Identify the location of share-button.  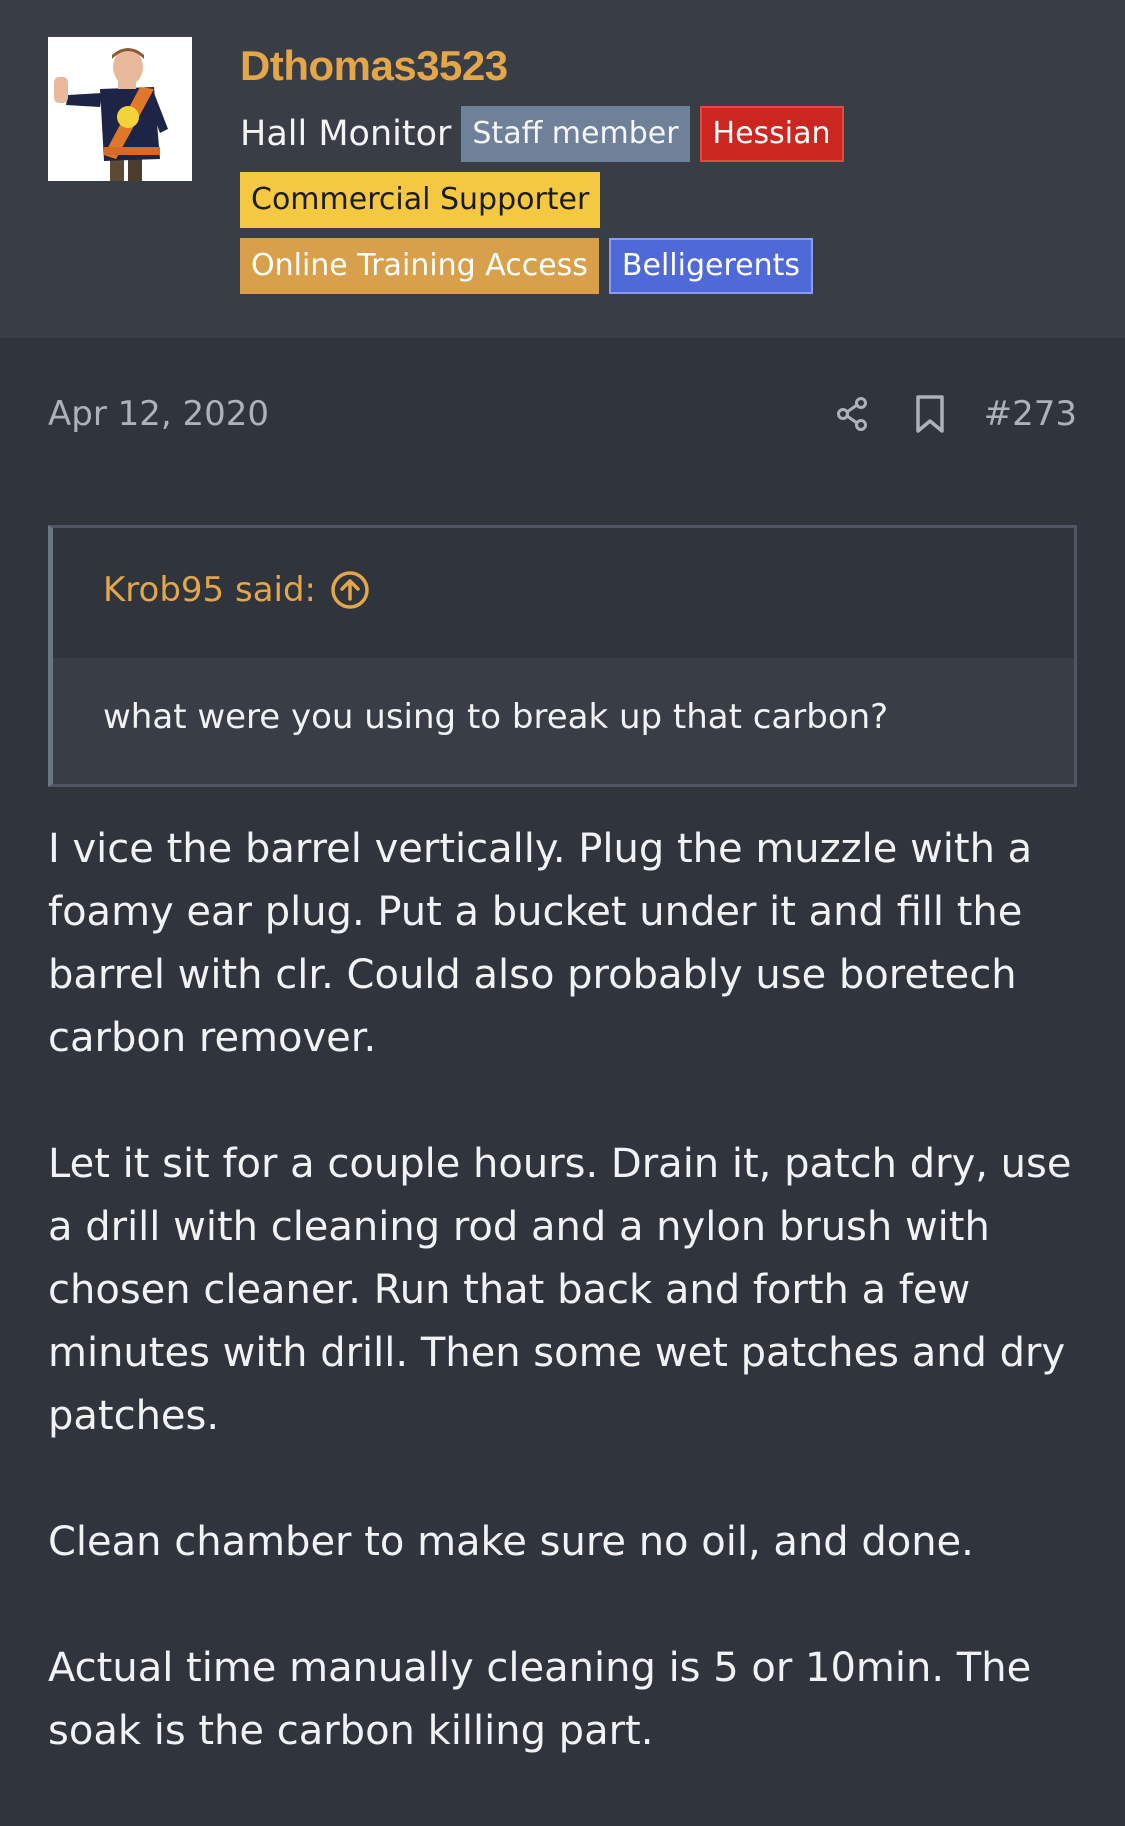
(852, 414).